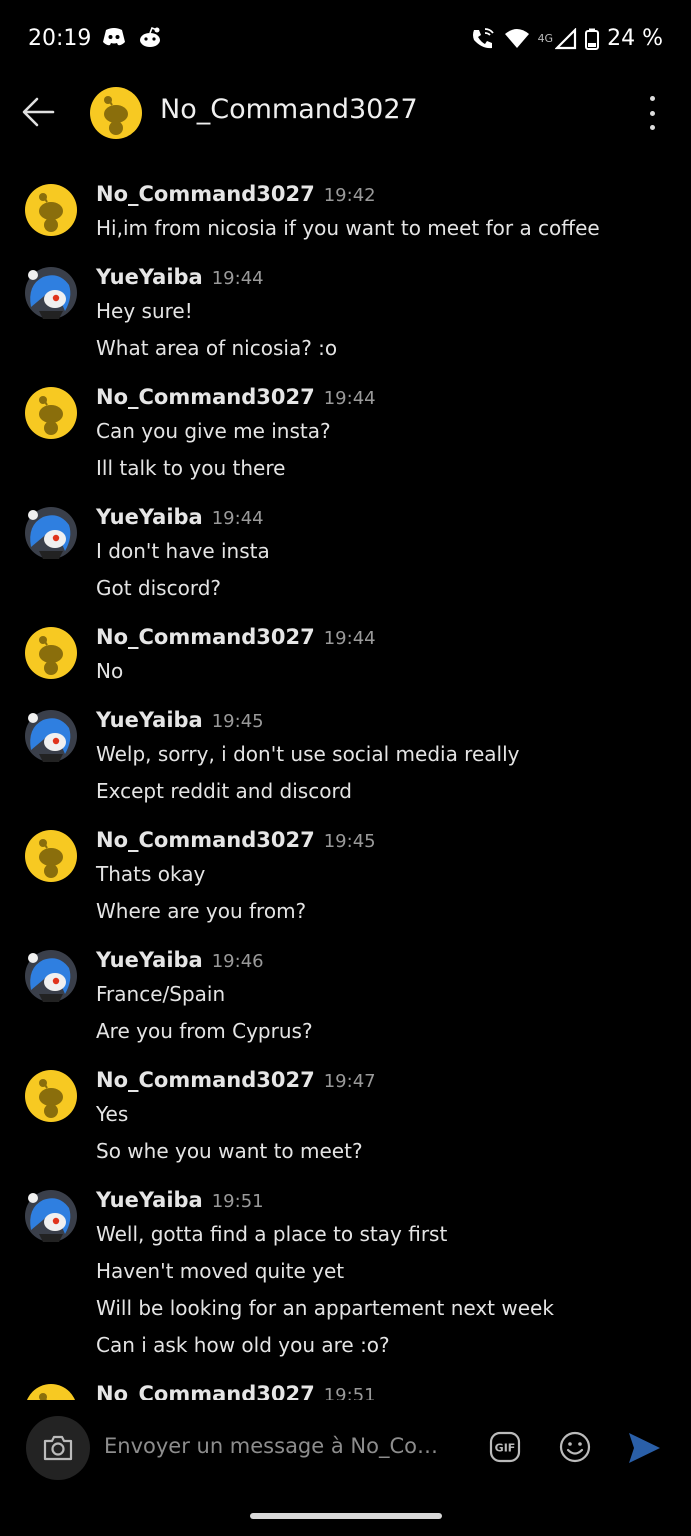 The width and height of the screenshot is (691, 1536). Describe the element at coordinates (393, 722) in the screenshot. I see `message-meta: YueYaiba 19:45` at that location.